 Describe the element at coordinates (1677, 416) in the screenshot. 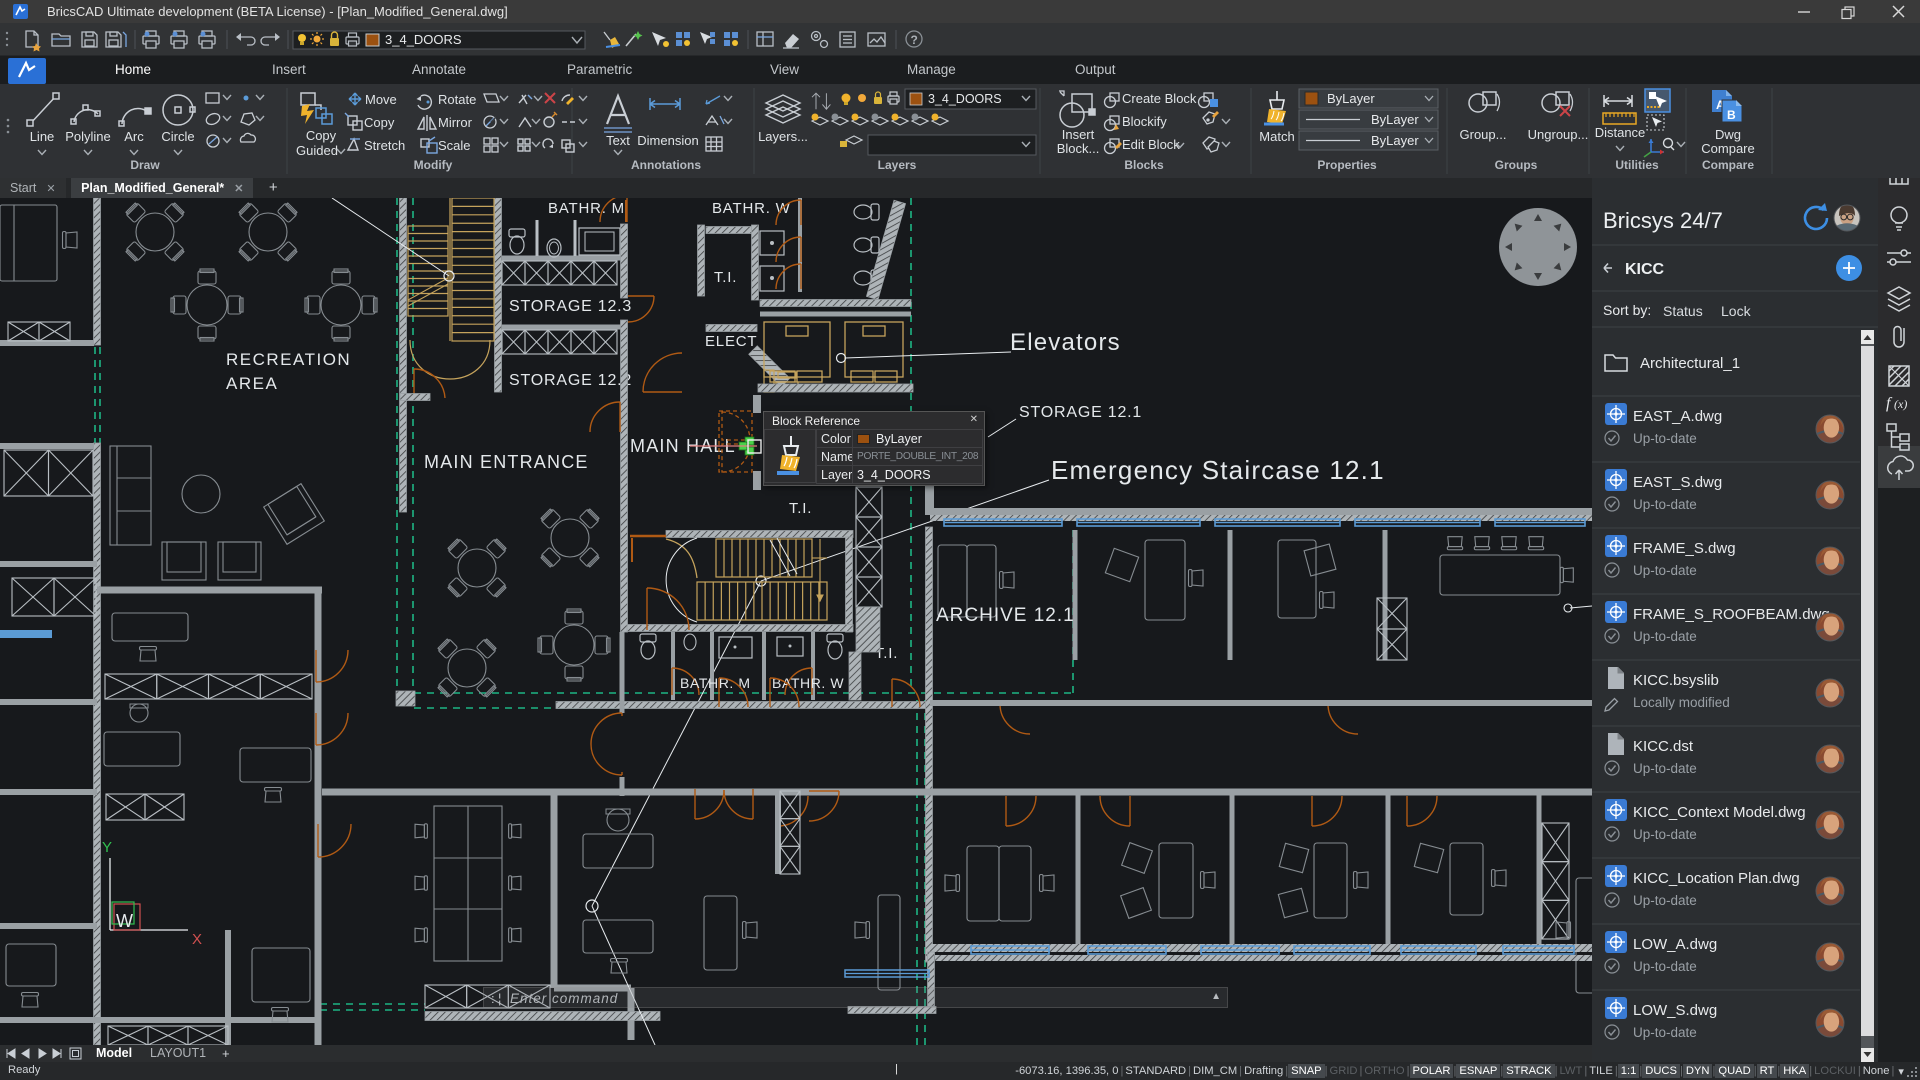

I see `svg-text: EAST_A.dwg` at that location.